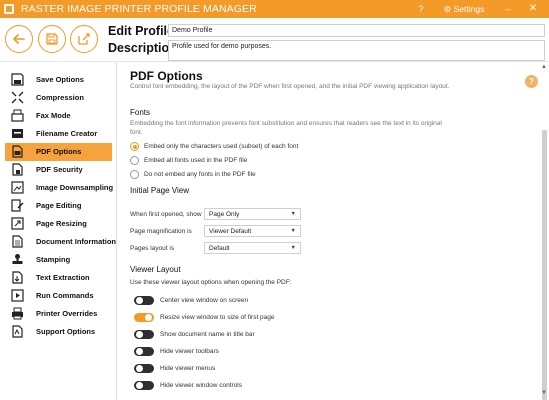 The width and height of the screenshot is (549, 400). Describe the element at coordinates (166, 76) in the screenshot. I see `page-title: PDF Options` at that location.